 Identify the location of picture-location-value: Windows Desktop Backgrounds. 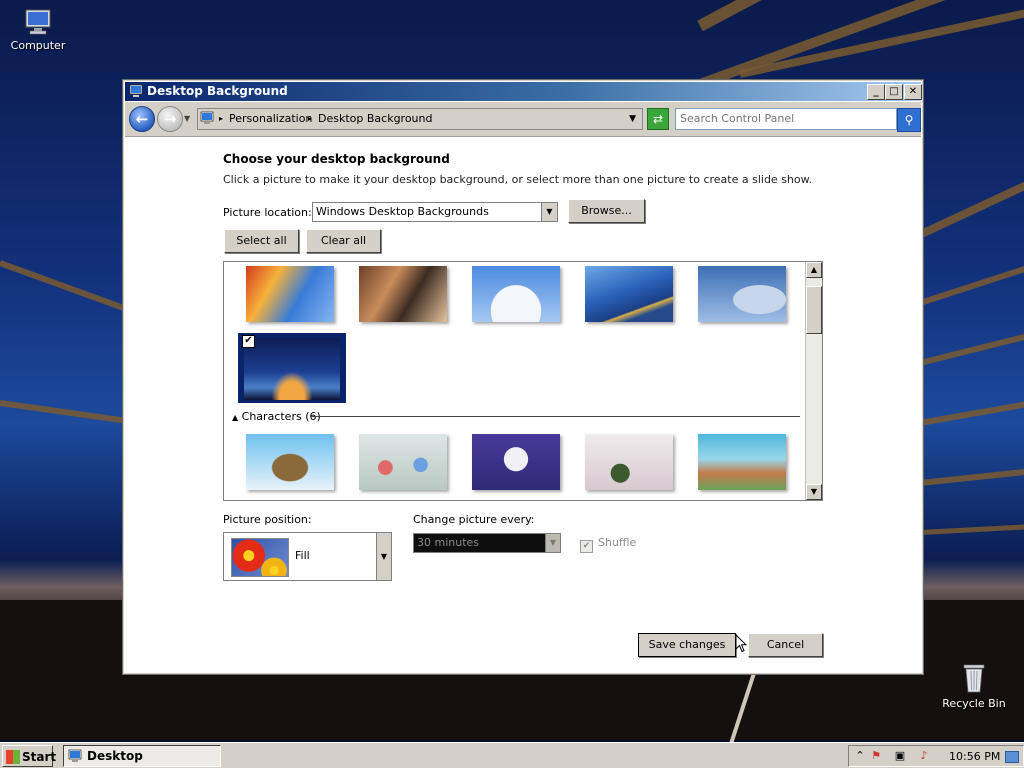
(402, 211).